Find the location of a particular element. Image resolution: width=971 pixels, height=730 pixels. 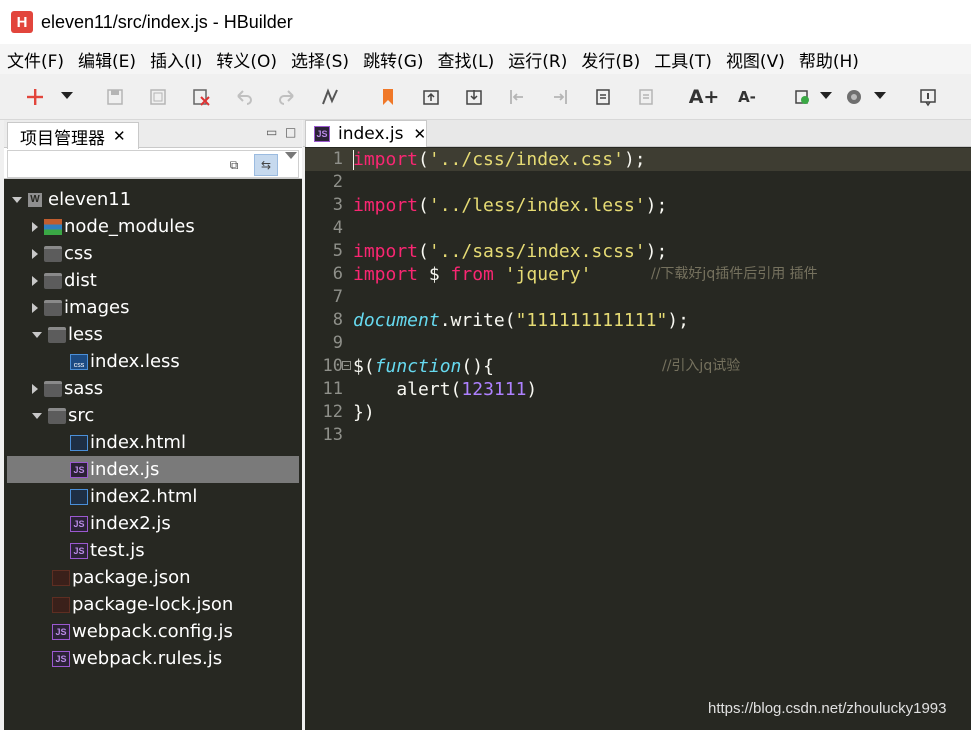

tree-item-sass: sass is located at coordinates (153, 388).